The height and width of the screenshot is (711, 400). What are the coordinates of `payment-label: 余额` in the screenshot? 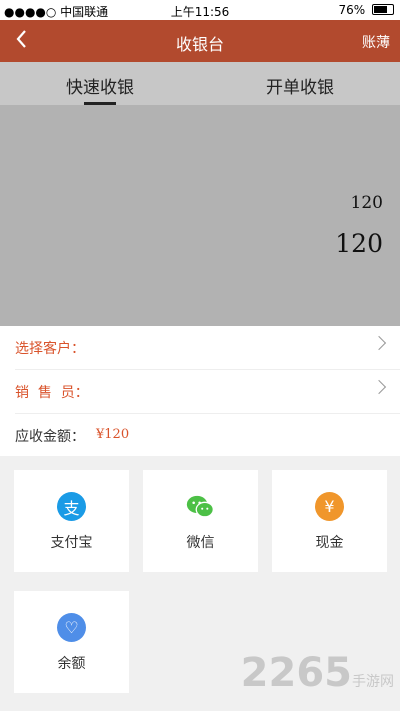 It's located at (71, 664).